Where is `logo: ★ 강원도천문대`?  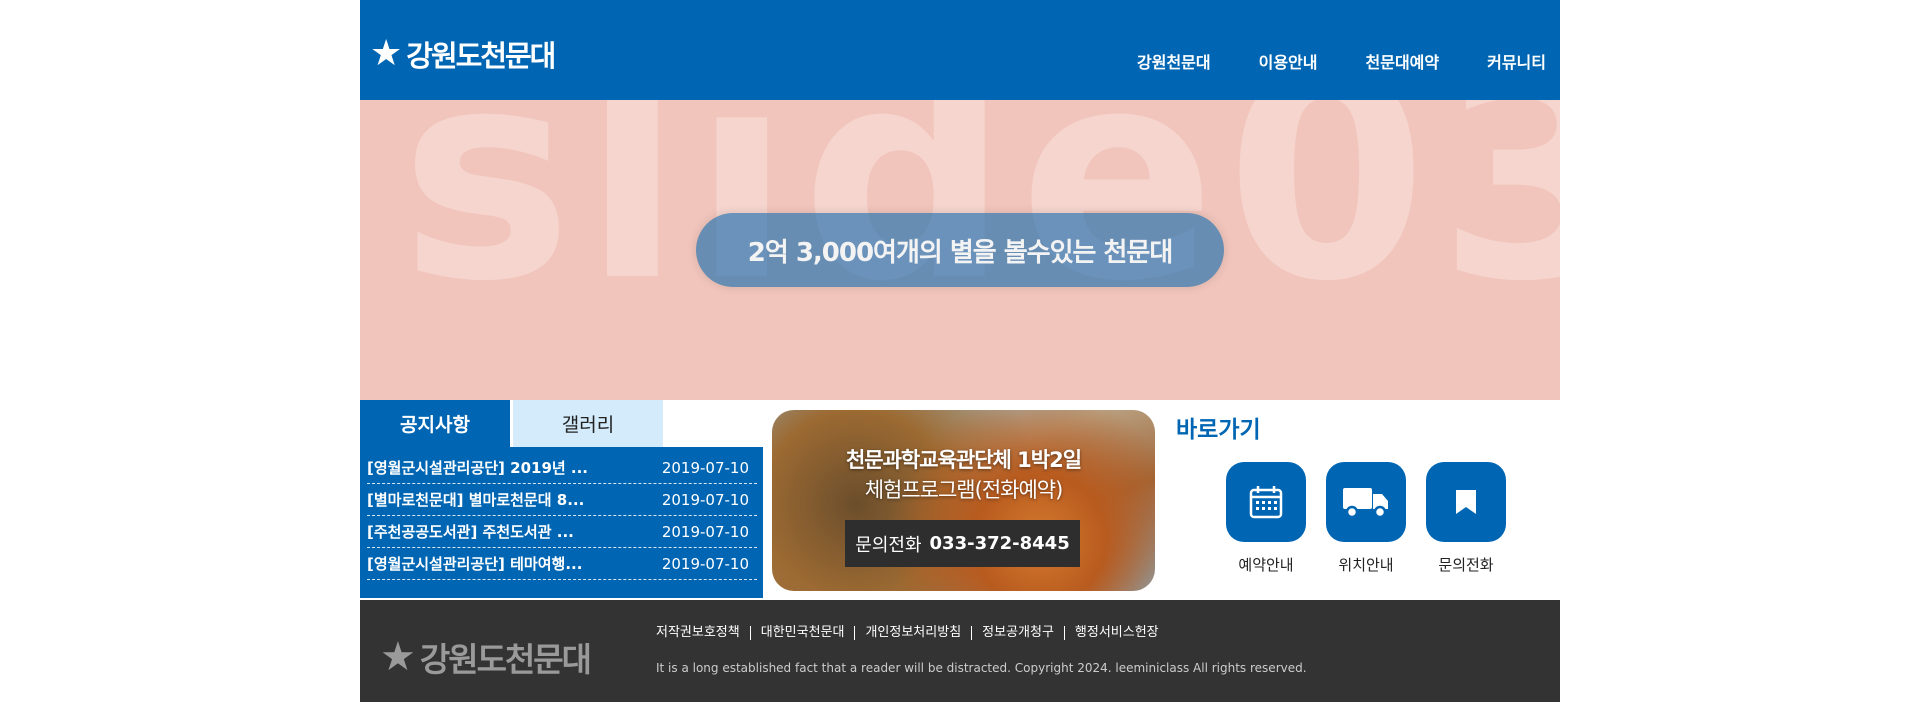
logo: ★ 강원도천문대 is located at coordinates (463, 54).